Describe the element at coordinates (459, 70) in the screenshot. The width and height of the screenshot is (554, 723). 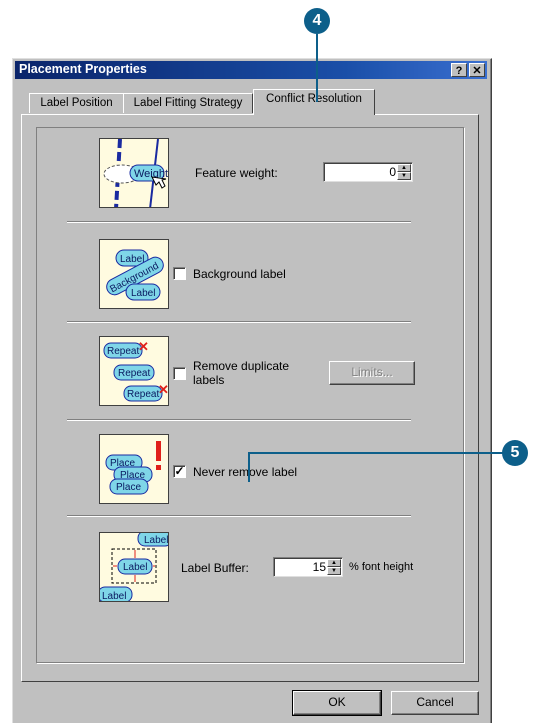
I see `help-button: ?` at that location.